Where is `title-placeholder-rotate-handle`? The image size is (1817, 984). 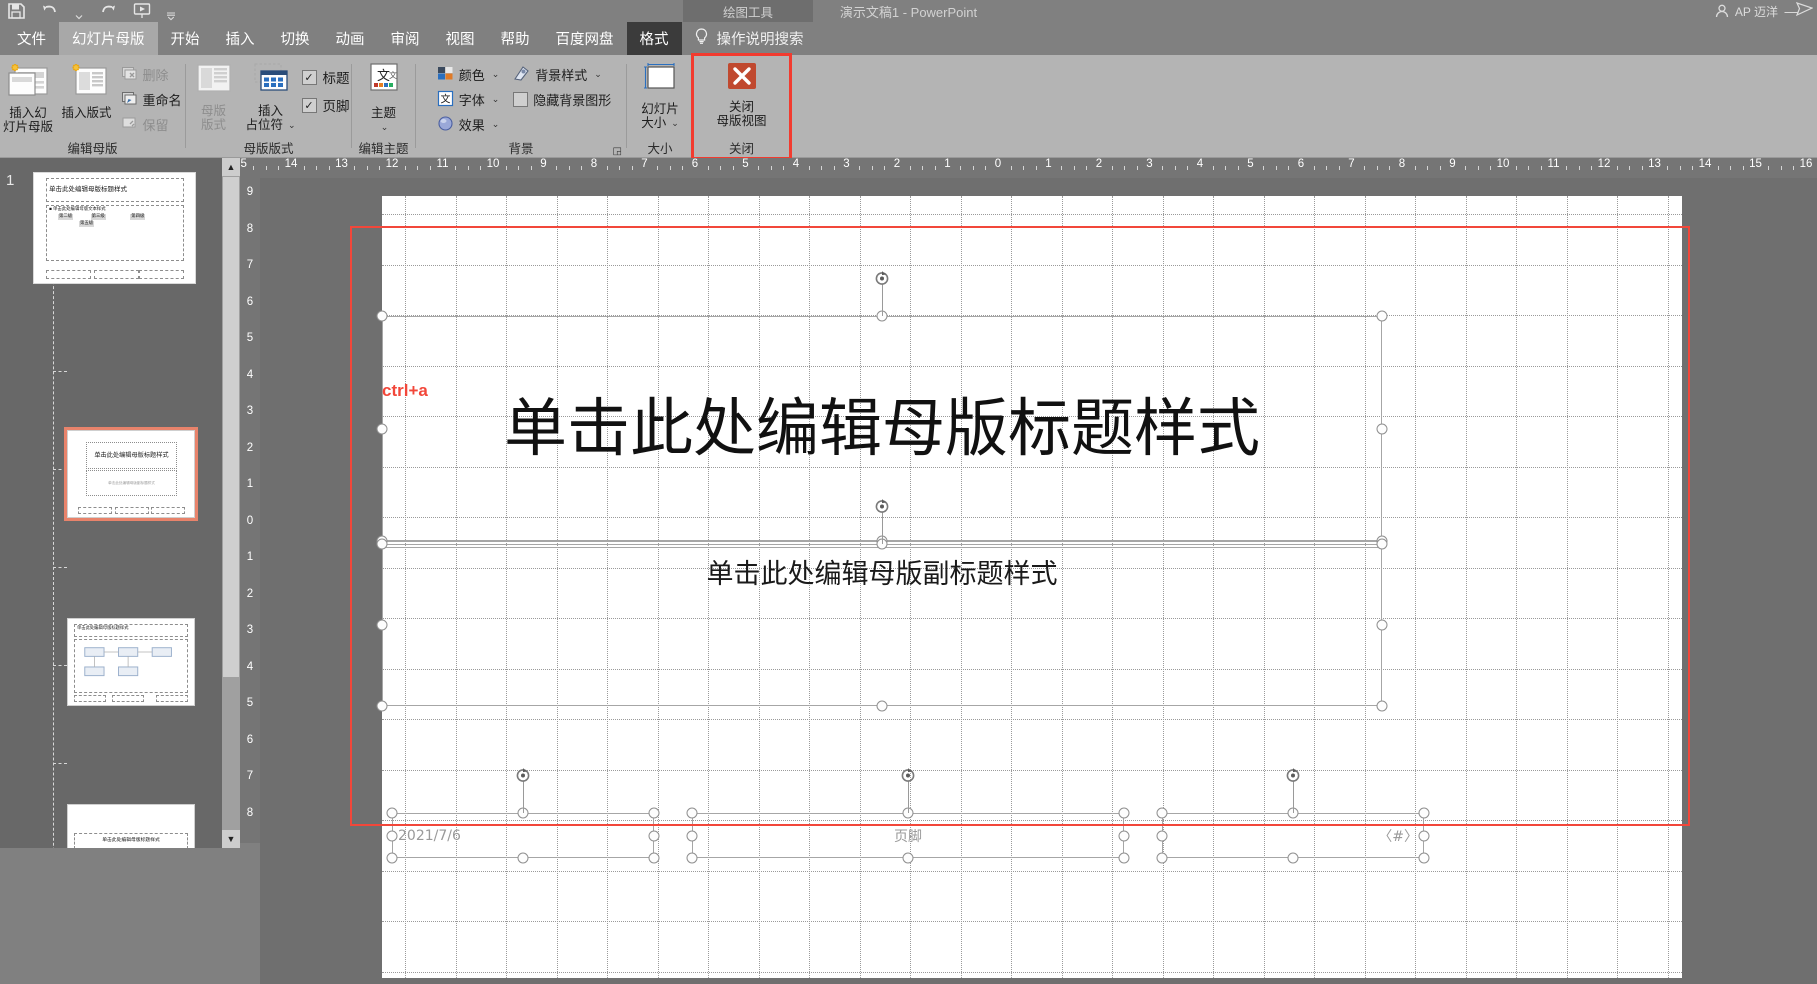 title-placeholder-rotate-handle is located at coordinates (882, 278).